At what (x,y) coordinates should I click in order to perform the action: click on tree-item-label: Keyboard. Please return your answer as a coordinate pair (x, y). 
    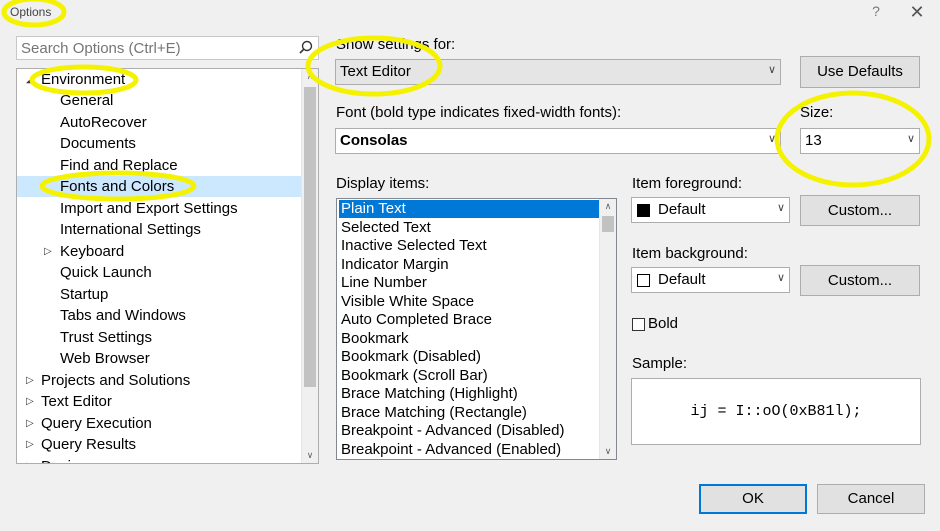
    Looking at the image, I should click on (92, 251).